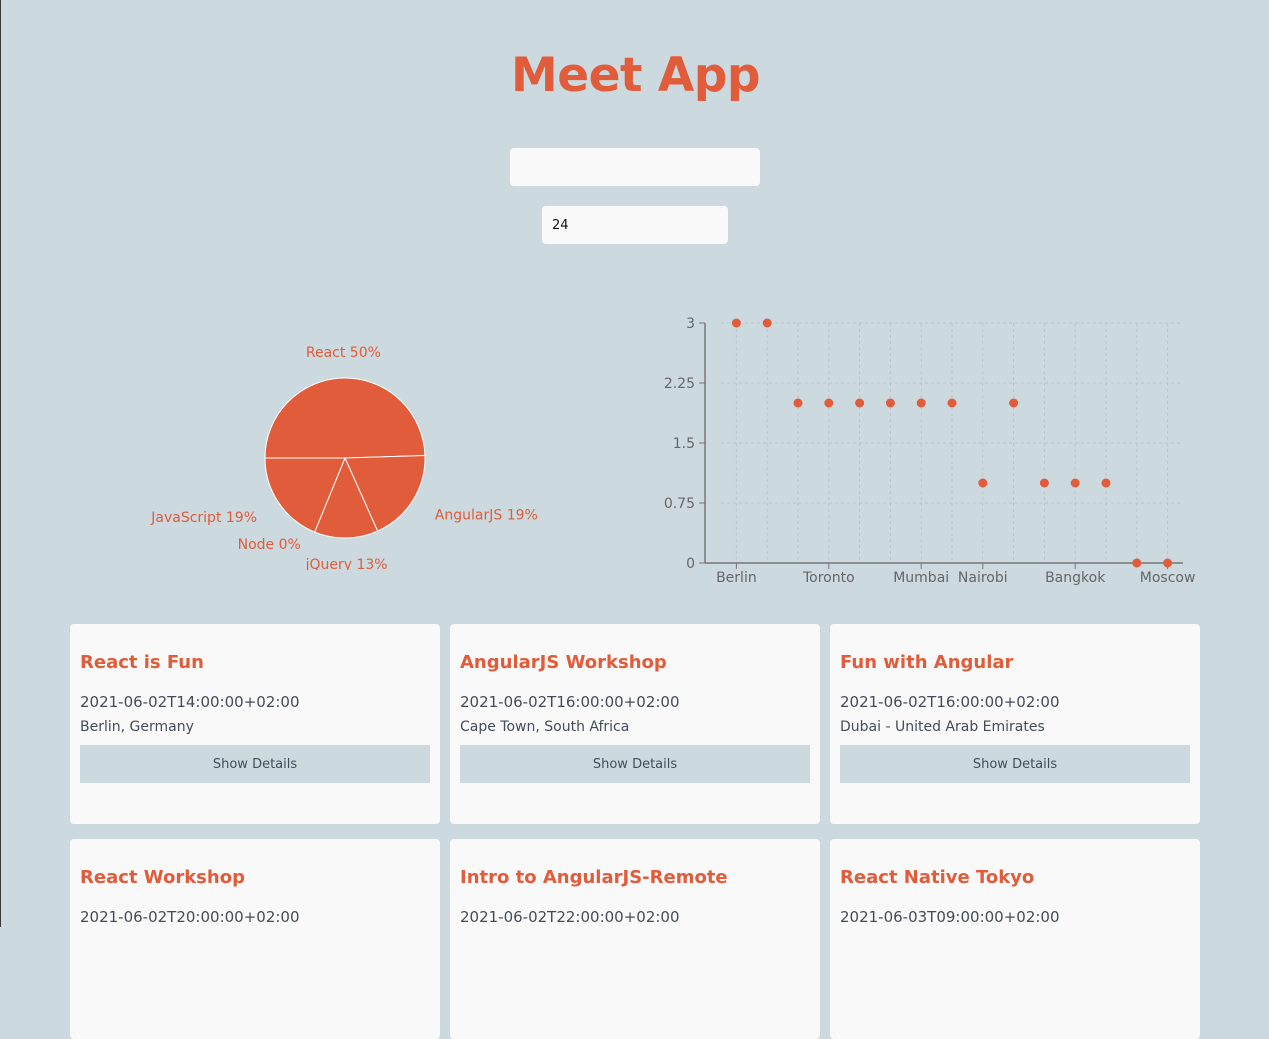  Describe the element at coordinates (1044, 483) in the screenshot. I see `scatter-point-tokyo` at that location.